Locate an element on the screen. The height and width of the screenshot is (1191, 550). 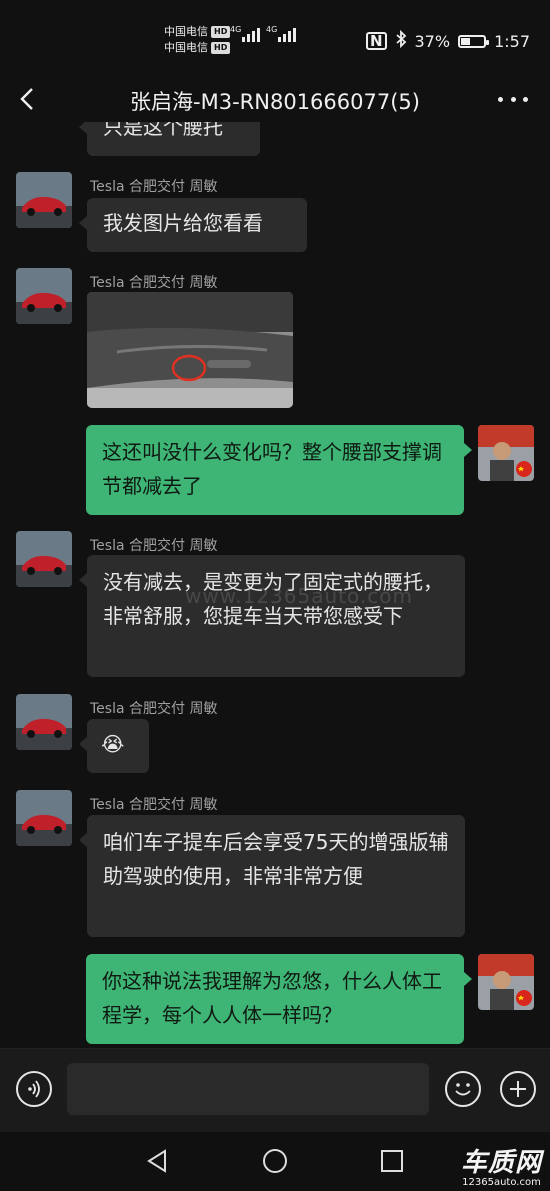
message-bubble: 😭 is located at coordinates (114, 746).